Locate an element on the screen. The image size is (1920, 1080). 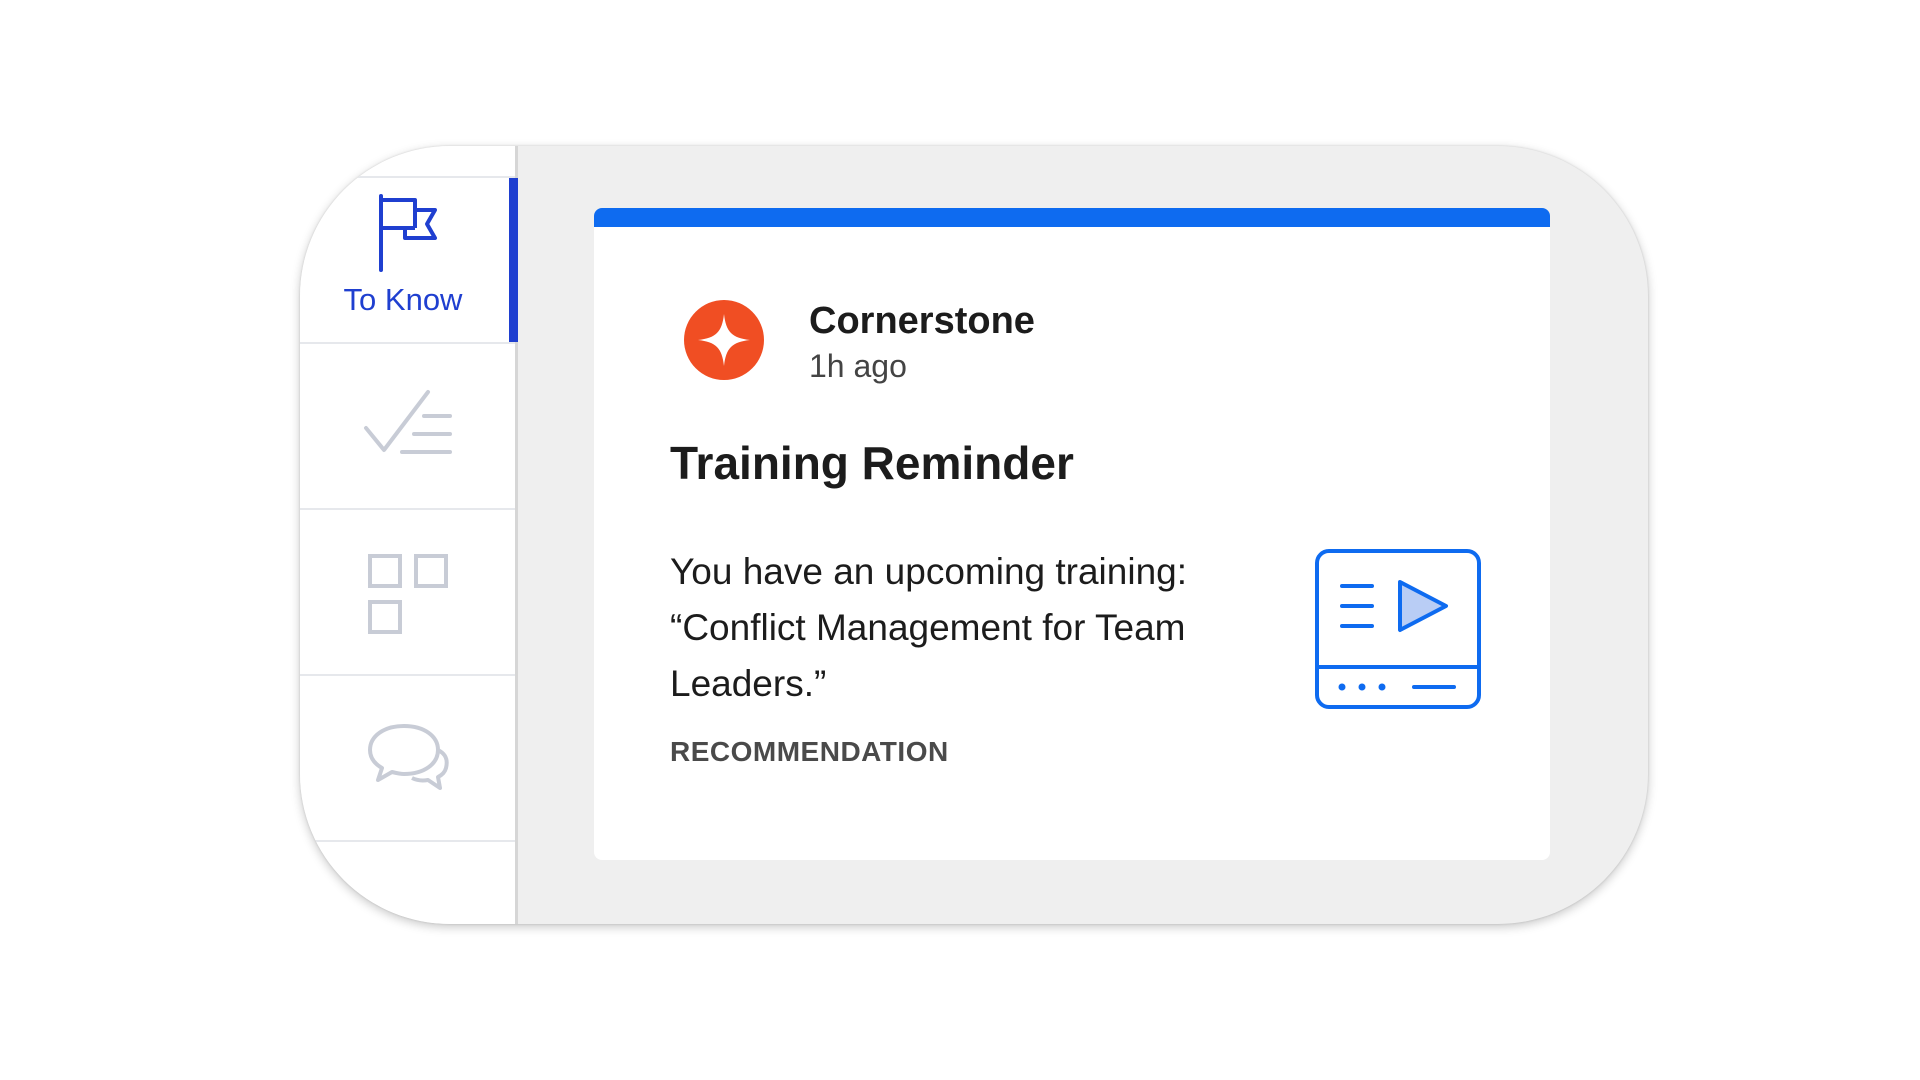
sidebar-item-apps is located at coordinates (407, 591).